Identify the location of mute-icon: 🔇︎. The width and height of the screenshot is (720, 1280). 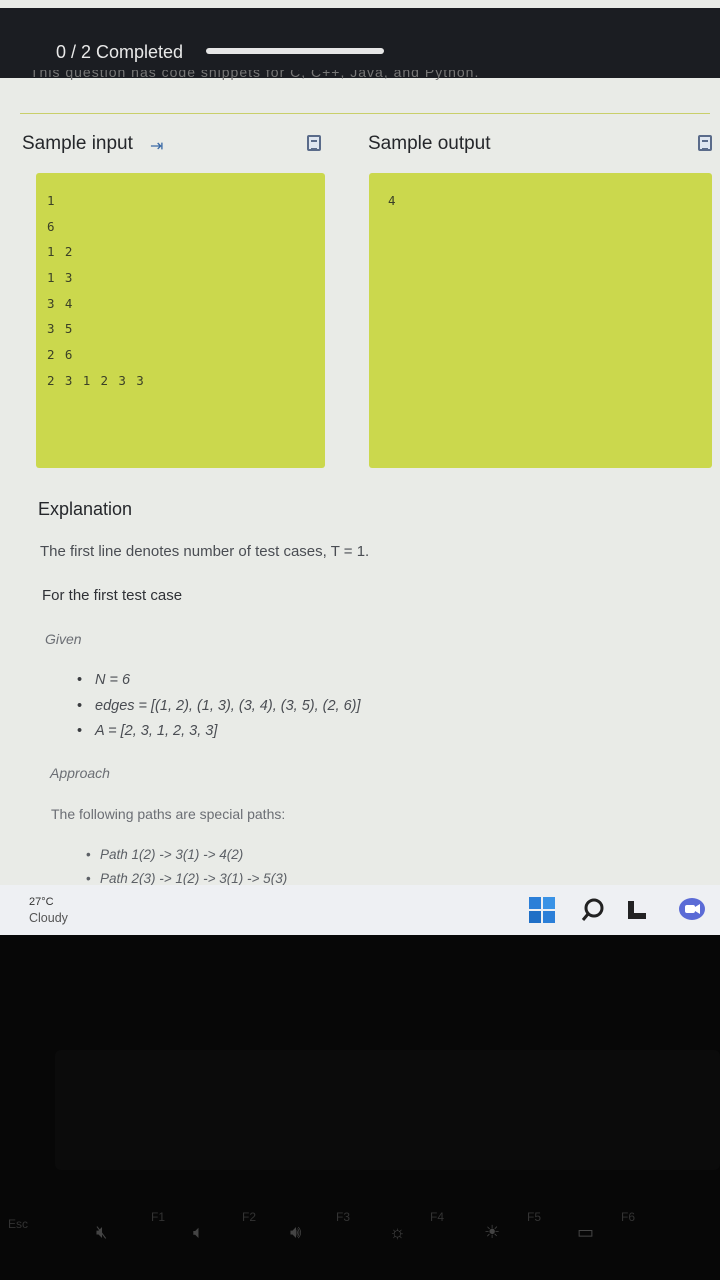
(102, 1232).